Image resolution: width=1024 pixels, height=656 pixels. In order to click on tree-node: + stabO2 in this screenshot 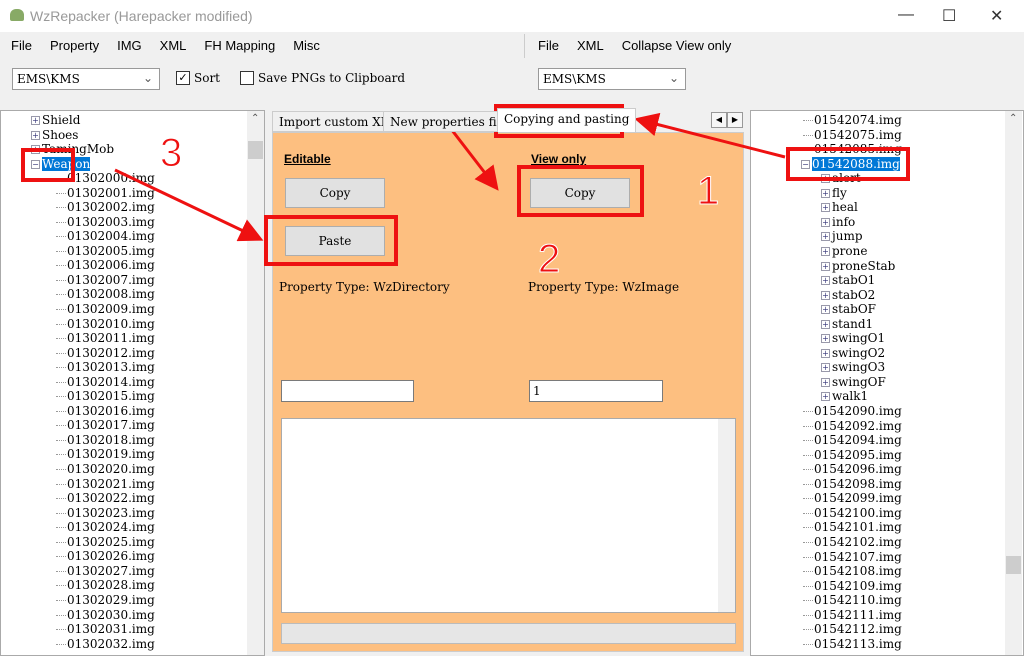, I will do `click(848, 295)`.